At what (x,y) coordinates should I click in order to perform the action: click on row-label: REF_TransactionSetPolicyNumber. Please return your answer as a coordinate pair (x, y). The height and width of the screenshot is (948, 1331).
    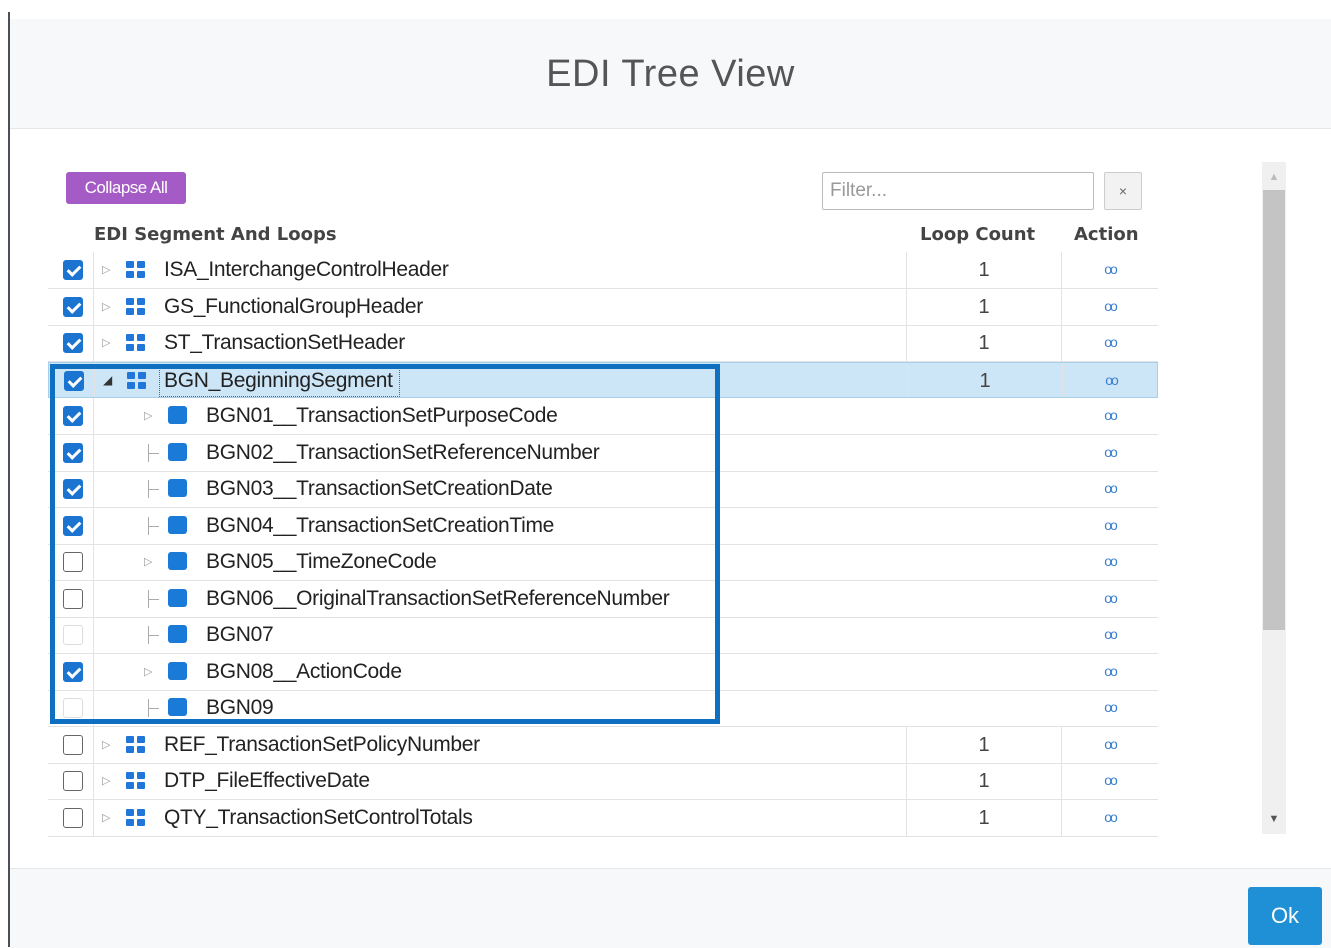
    Looking at the image, I should click on (322, 745).